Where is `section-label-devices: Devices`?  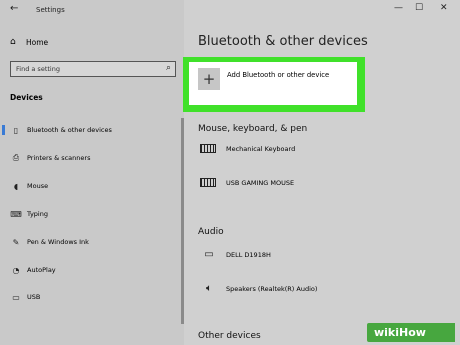 section-label-devices: Devices is located at coordinates (26, 97).